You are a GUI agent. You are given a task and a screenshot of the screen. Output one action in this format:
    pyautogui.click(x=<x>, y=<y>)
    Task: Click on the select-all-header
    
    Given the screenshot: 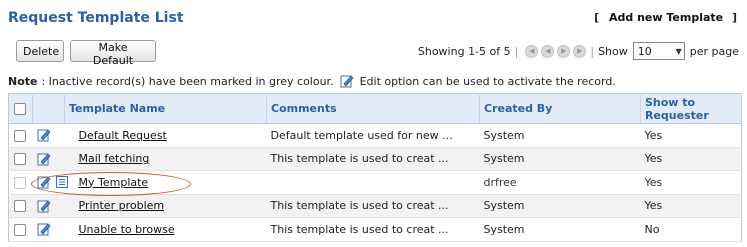 What is the action you would take?
    pyautogui.click(x=20, y=108)
    